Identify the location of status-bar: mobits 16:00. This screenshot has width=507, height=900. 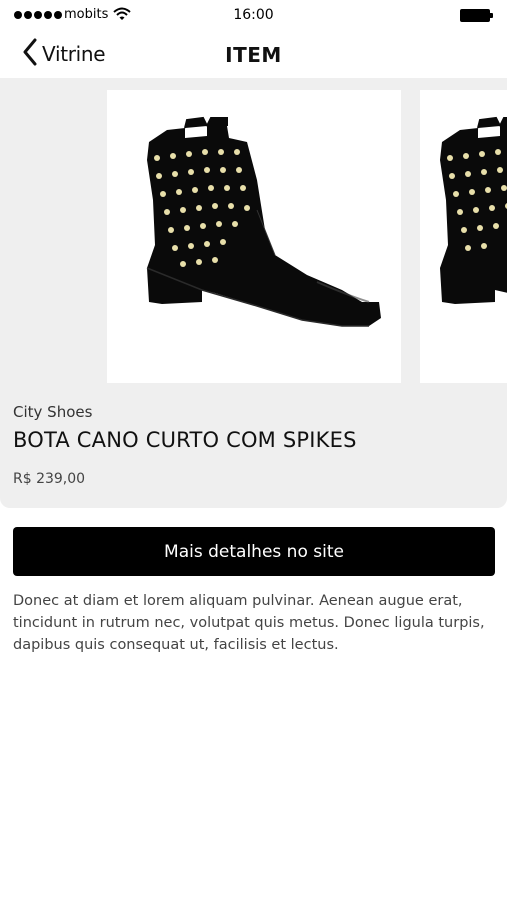
(253, 15).